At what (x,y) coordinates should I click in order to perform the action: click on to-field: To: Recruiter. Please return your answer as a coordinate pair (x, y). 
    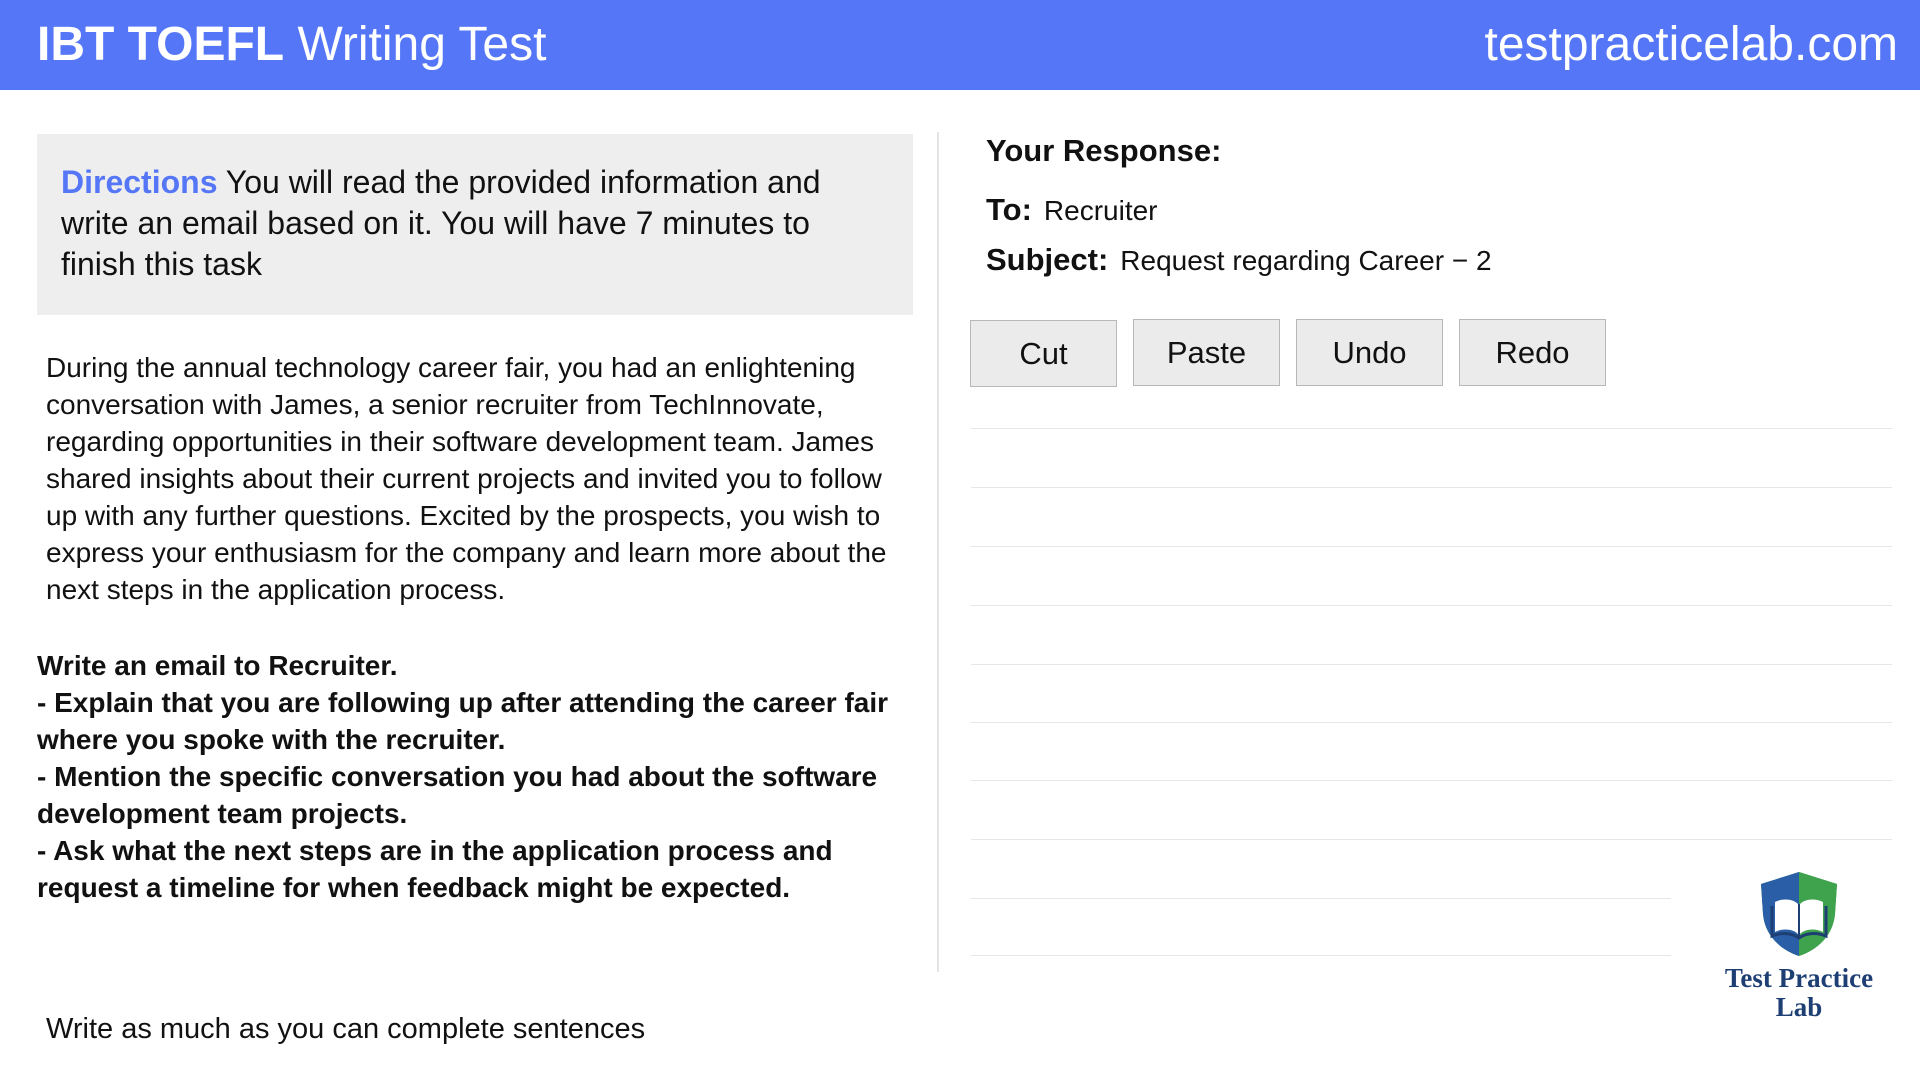
    Looking at the image, I should click on (1072, 210).